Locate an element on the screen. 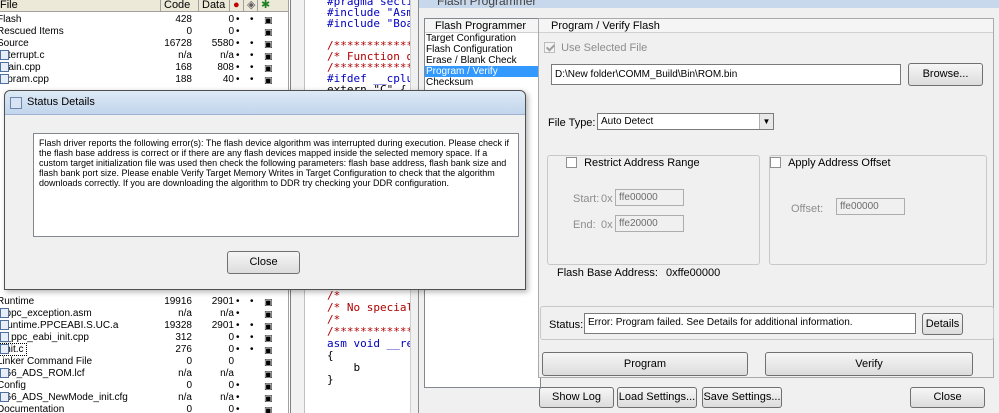 The image size is (999, 413). file-row: Runtime 19916 2901 • • ▣ is located at coordinates (144, 302).